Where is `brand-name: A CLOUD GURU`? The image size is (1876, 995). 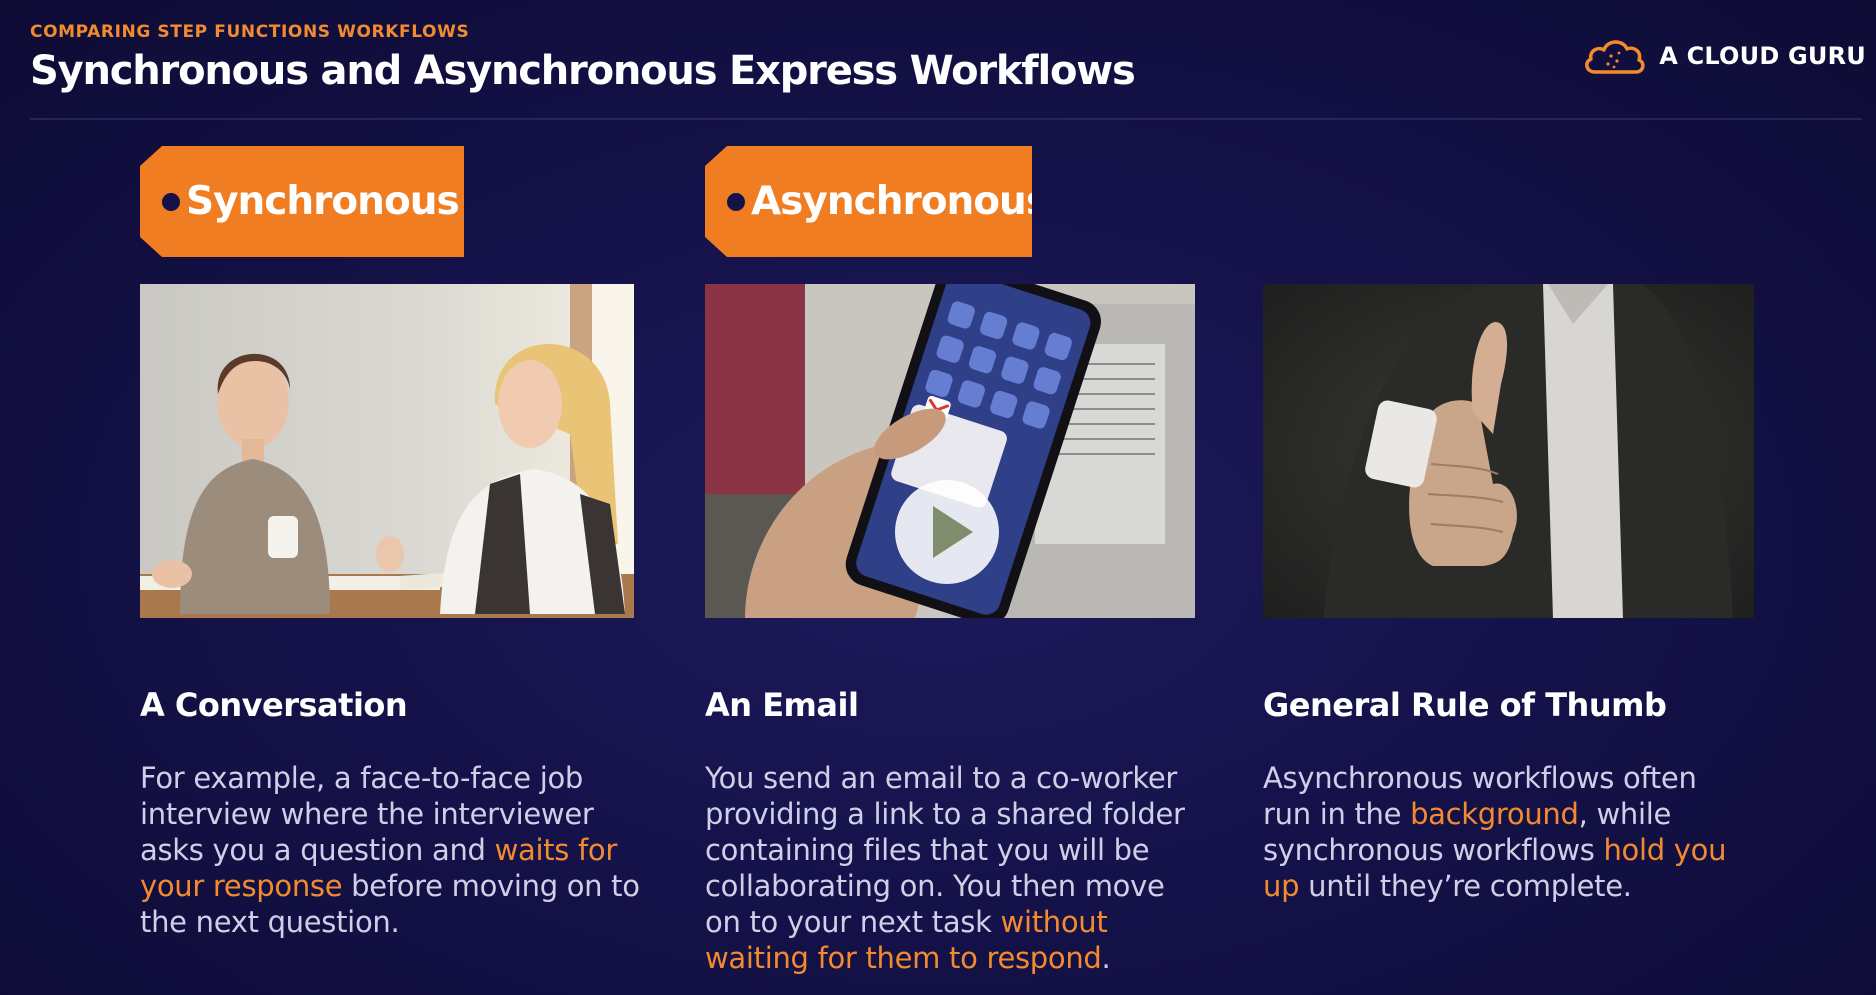
brand-name: A CLOUD GURU is located at coordinates (1762, 56).